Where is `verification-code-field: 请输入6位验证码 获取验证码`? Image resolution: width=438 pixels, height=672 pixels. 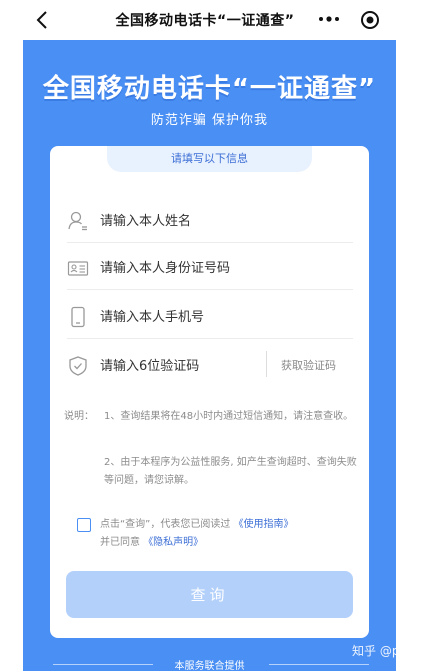 verification-code-field: 请输入6位验证码 获取验证码 is located at coordinates (210, 364).